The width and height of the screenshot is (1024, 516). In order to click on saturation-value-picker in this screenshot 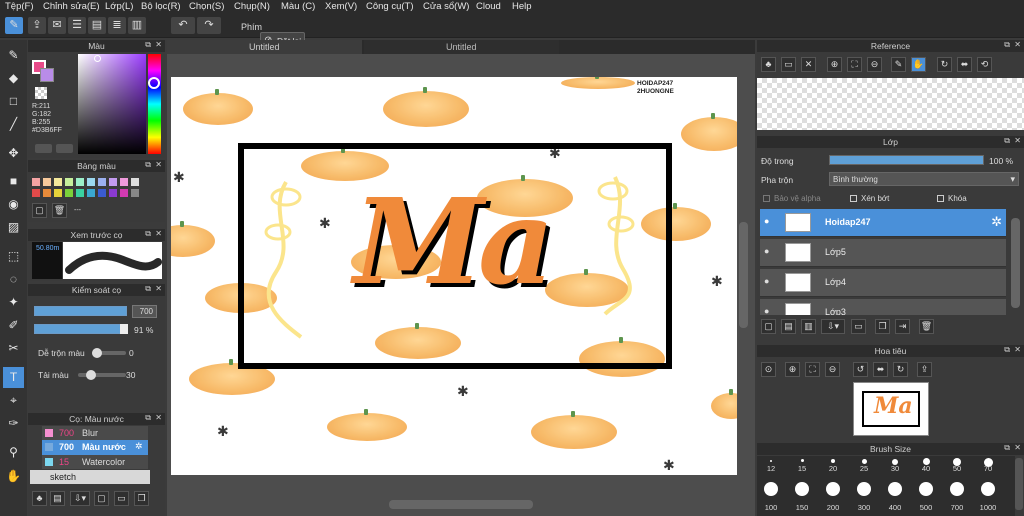, I will do `click(112, 104)`.